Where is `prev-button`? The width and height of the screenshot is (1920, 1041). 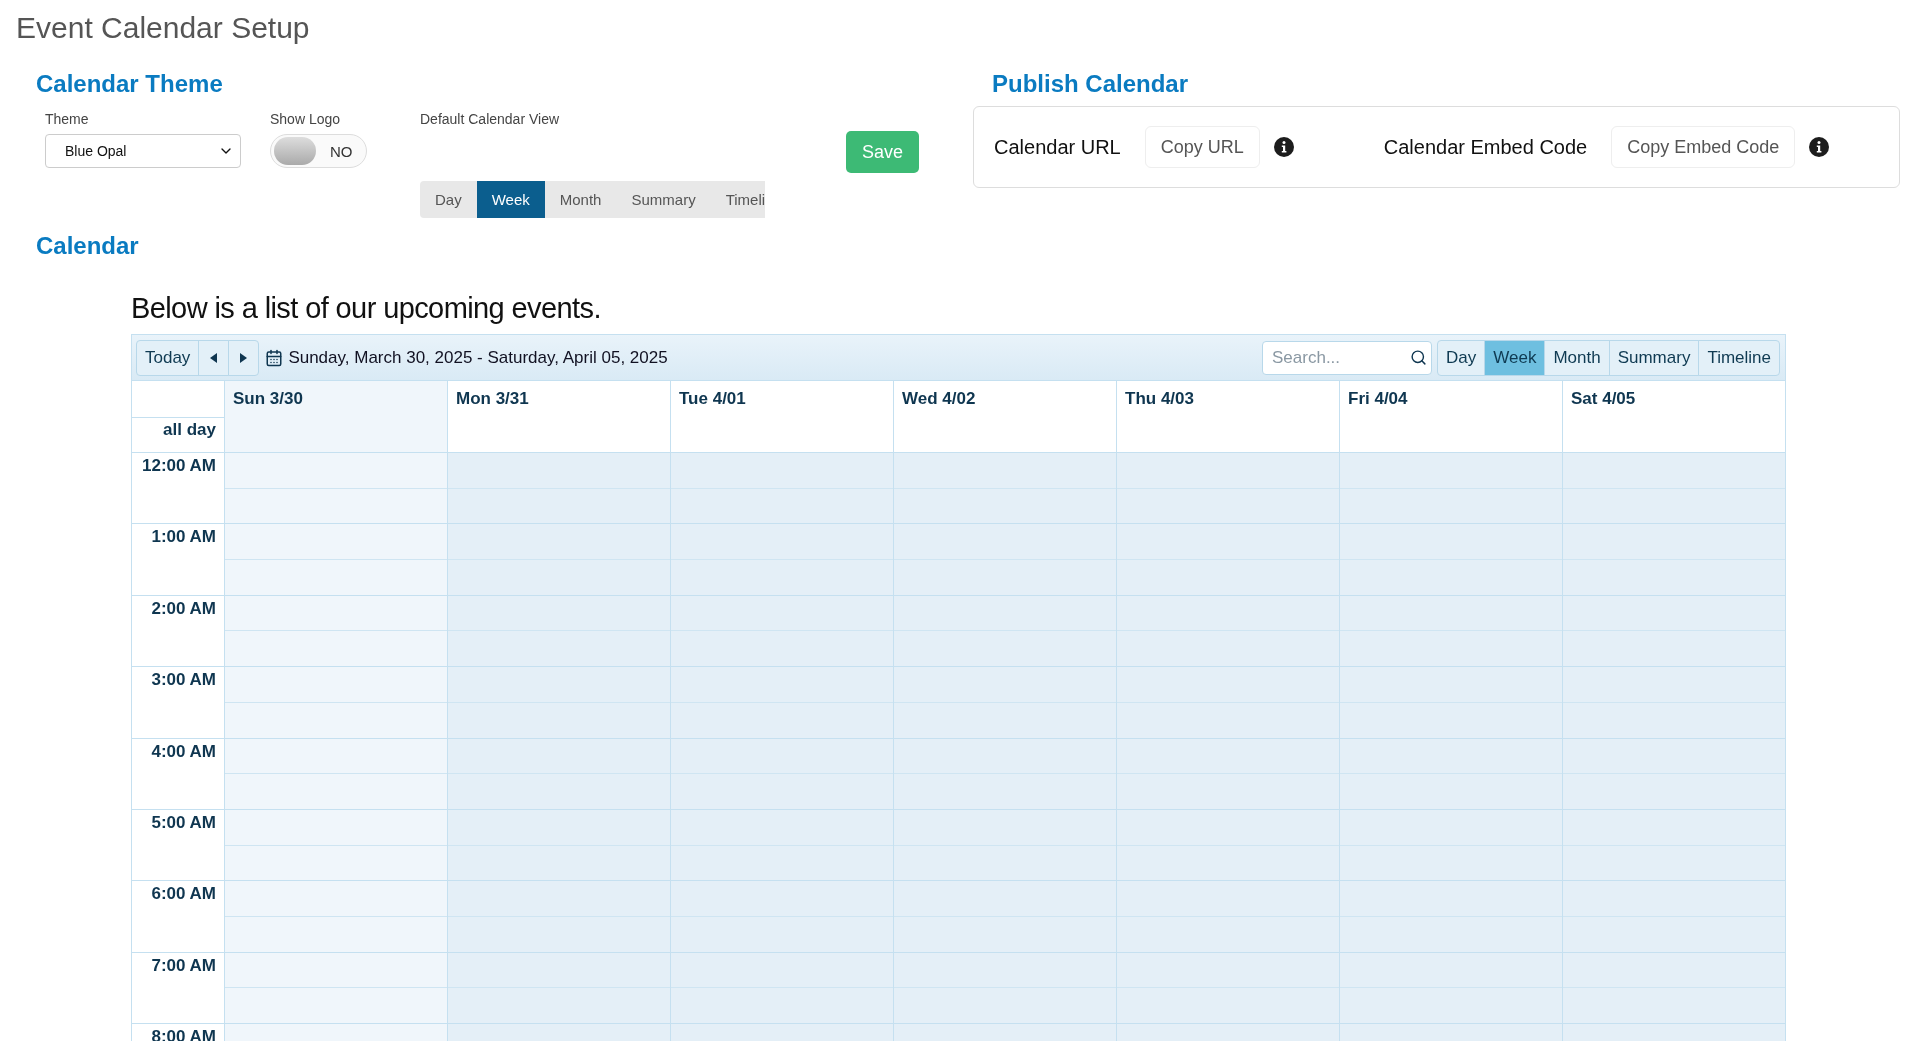
prev-button is located at coordinates (214, 357).